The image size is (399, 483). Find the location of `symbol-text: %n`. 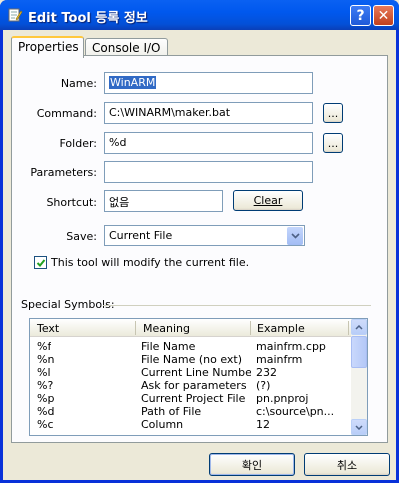

symbol-text: %n is located at coordinates (46, 359).